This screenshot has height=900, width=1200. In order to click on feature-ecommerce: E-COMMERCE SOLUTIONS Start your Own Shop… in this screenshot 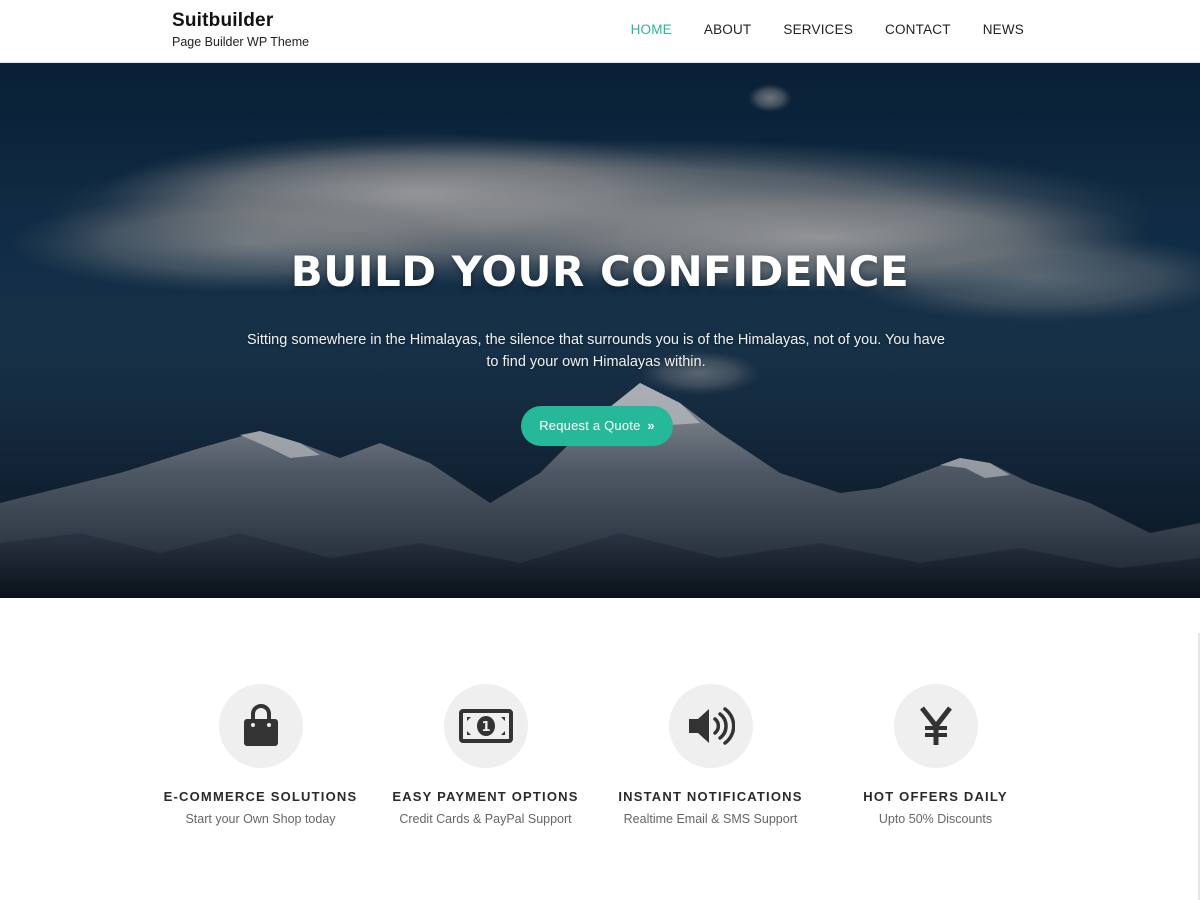, I will do `click(260, 756)`.